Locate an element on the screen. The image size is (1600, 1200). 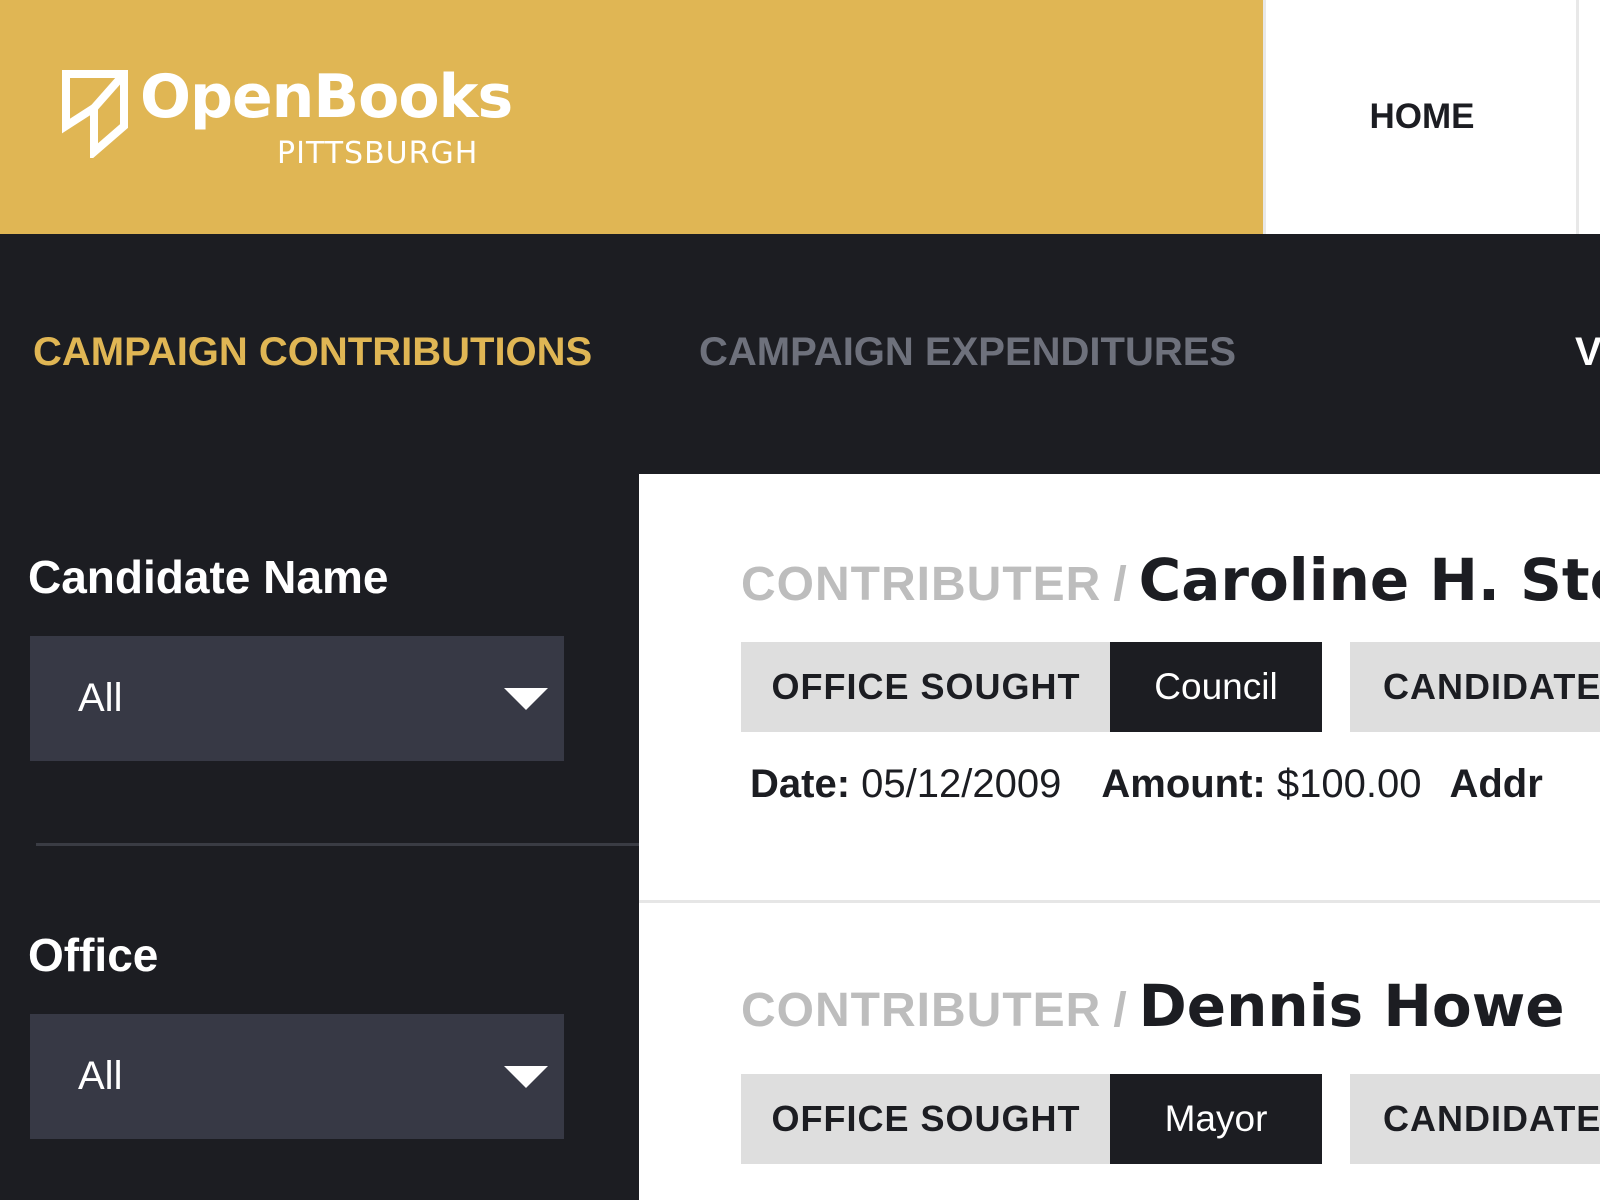
tab-truncated: V is located at coordinates (1587, 352).